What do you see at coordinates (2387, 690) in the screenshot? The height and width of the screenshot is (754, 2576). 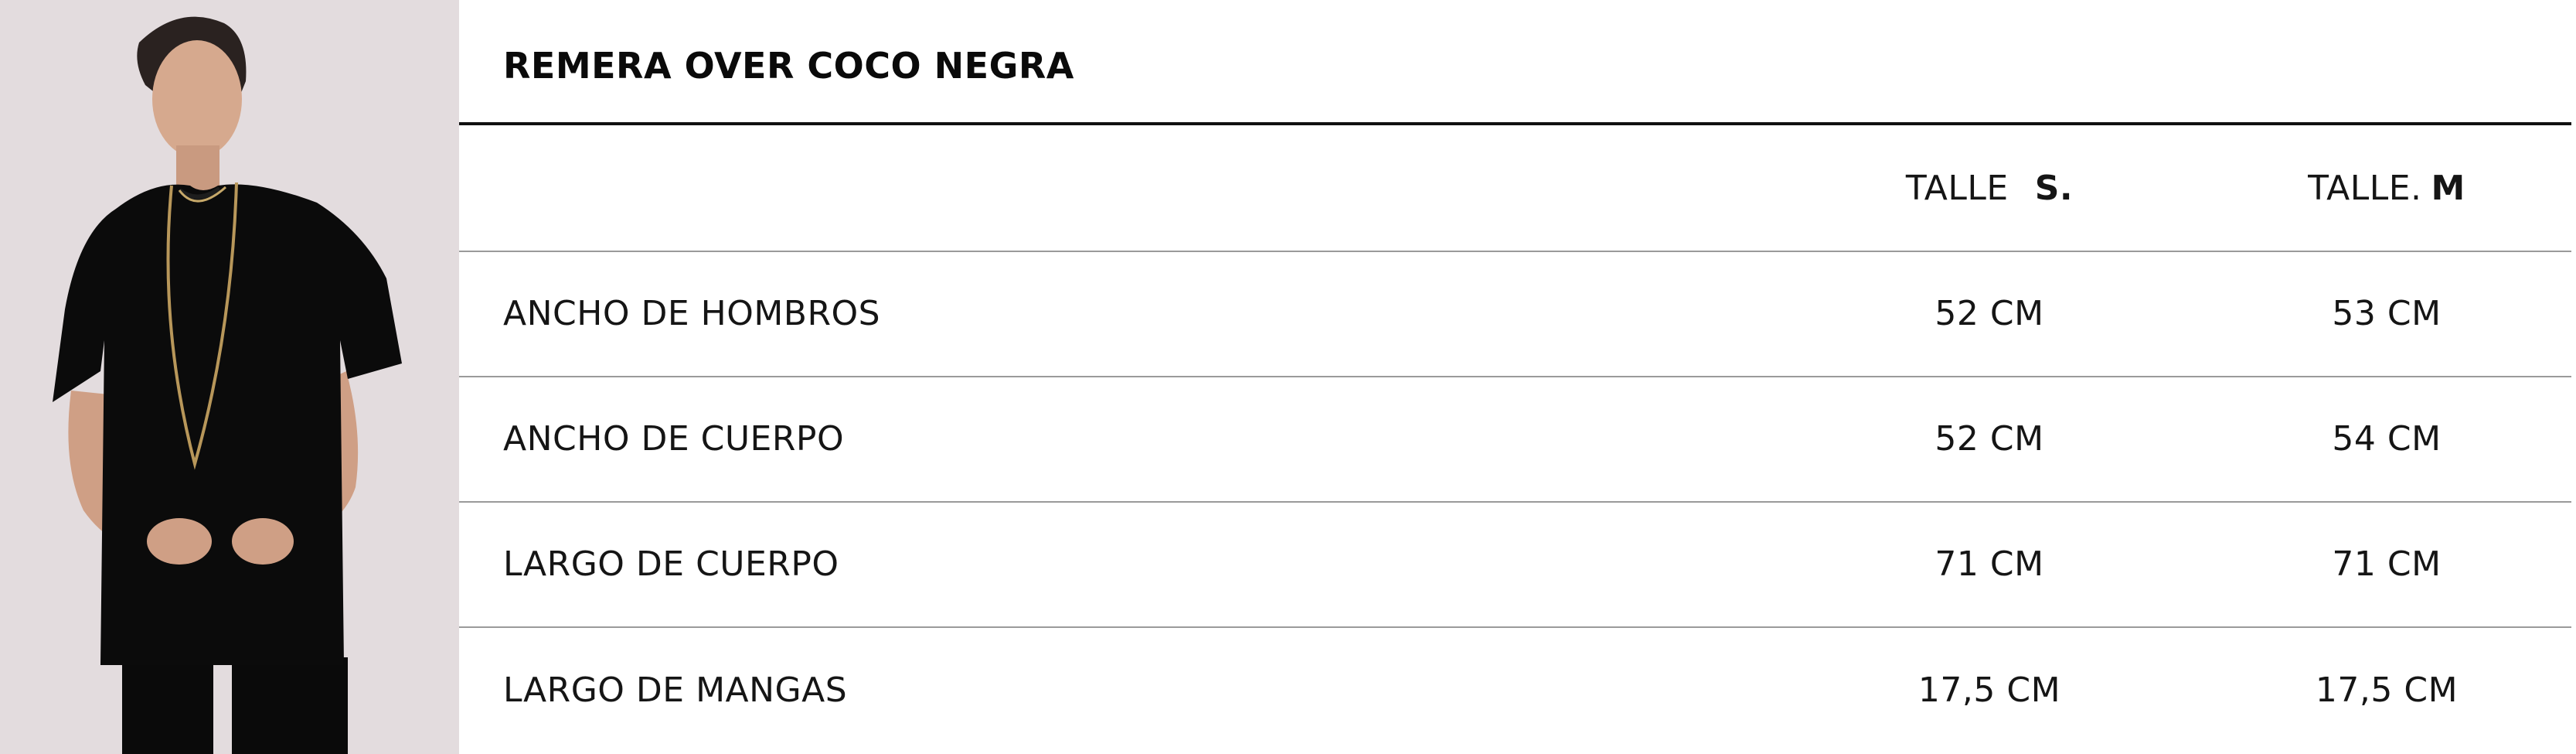 I see `row-value-m: 17,5 CM` at bounding box center [2387, 690].